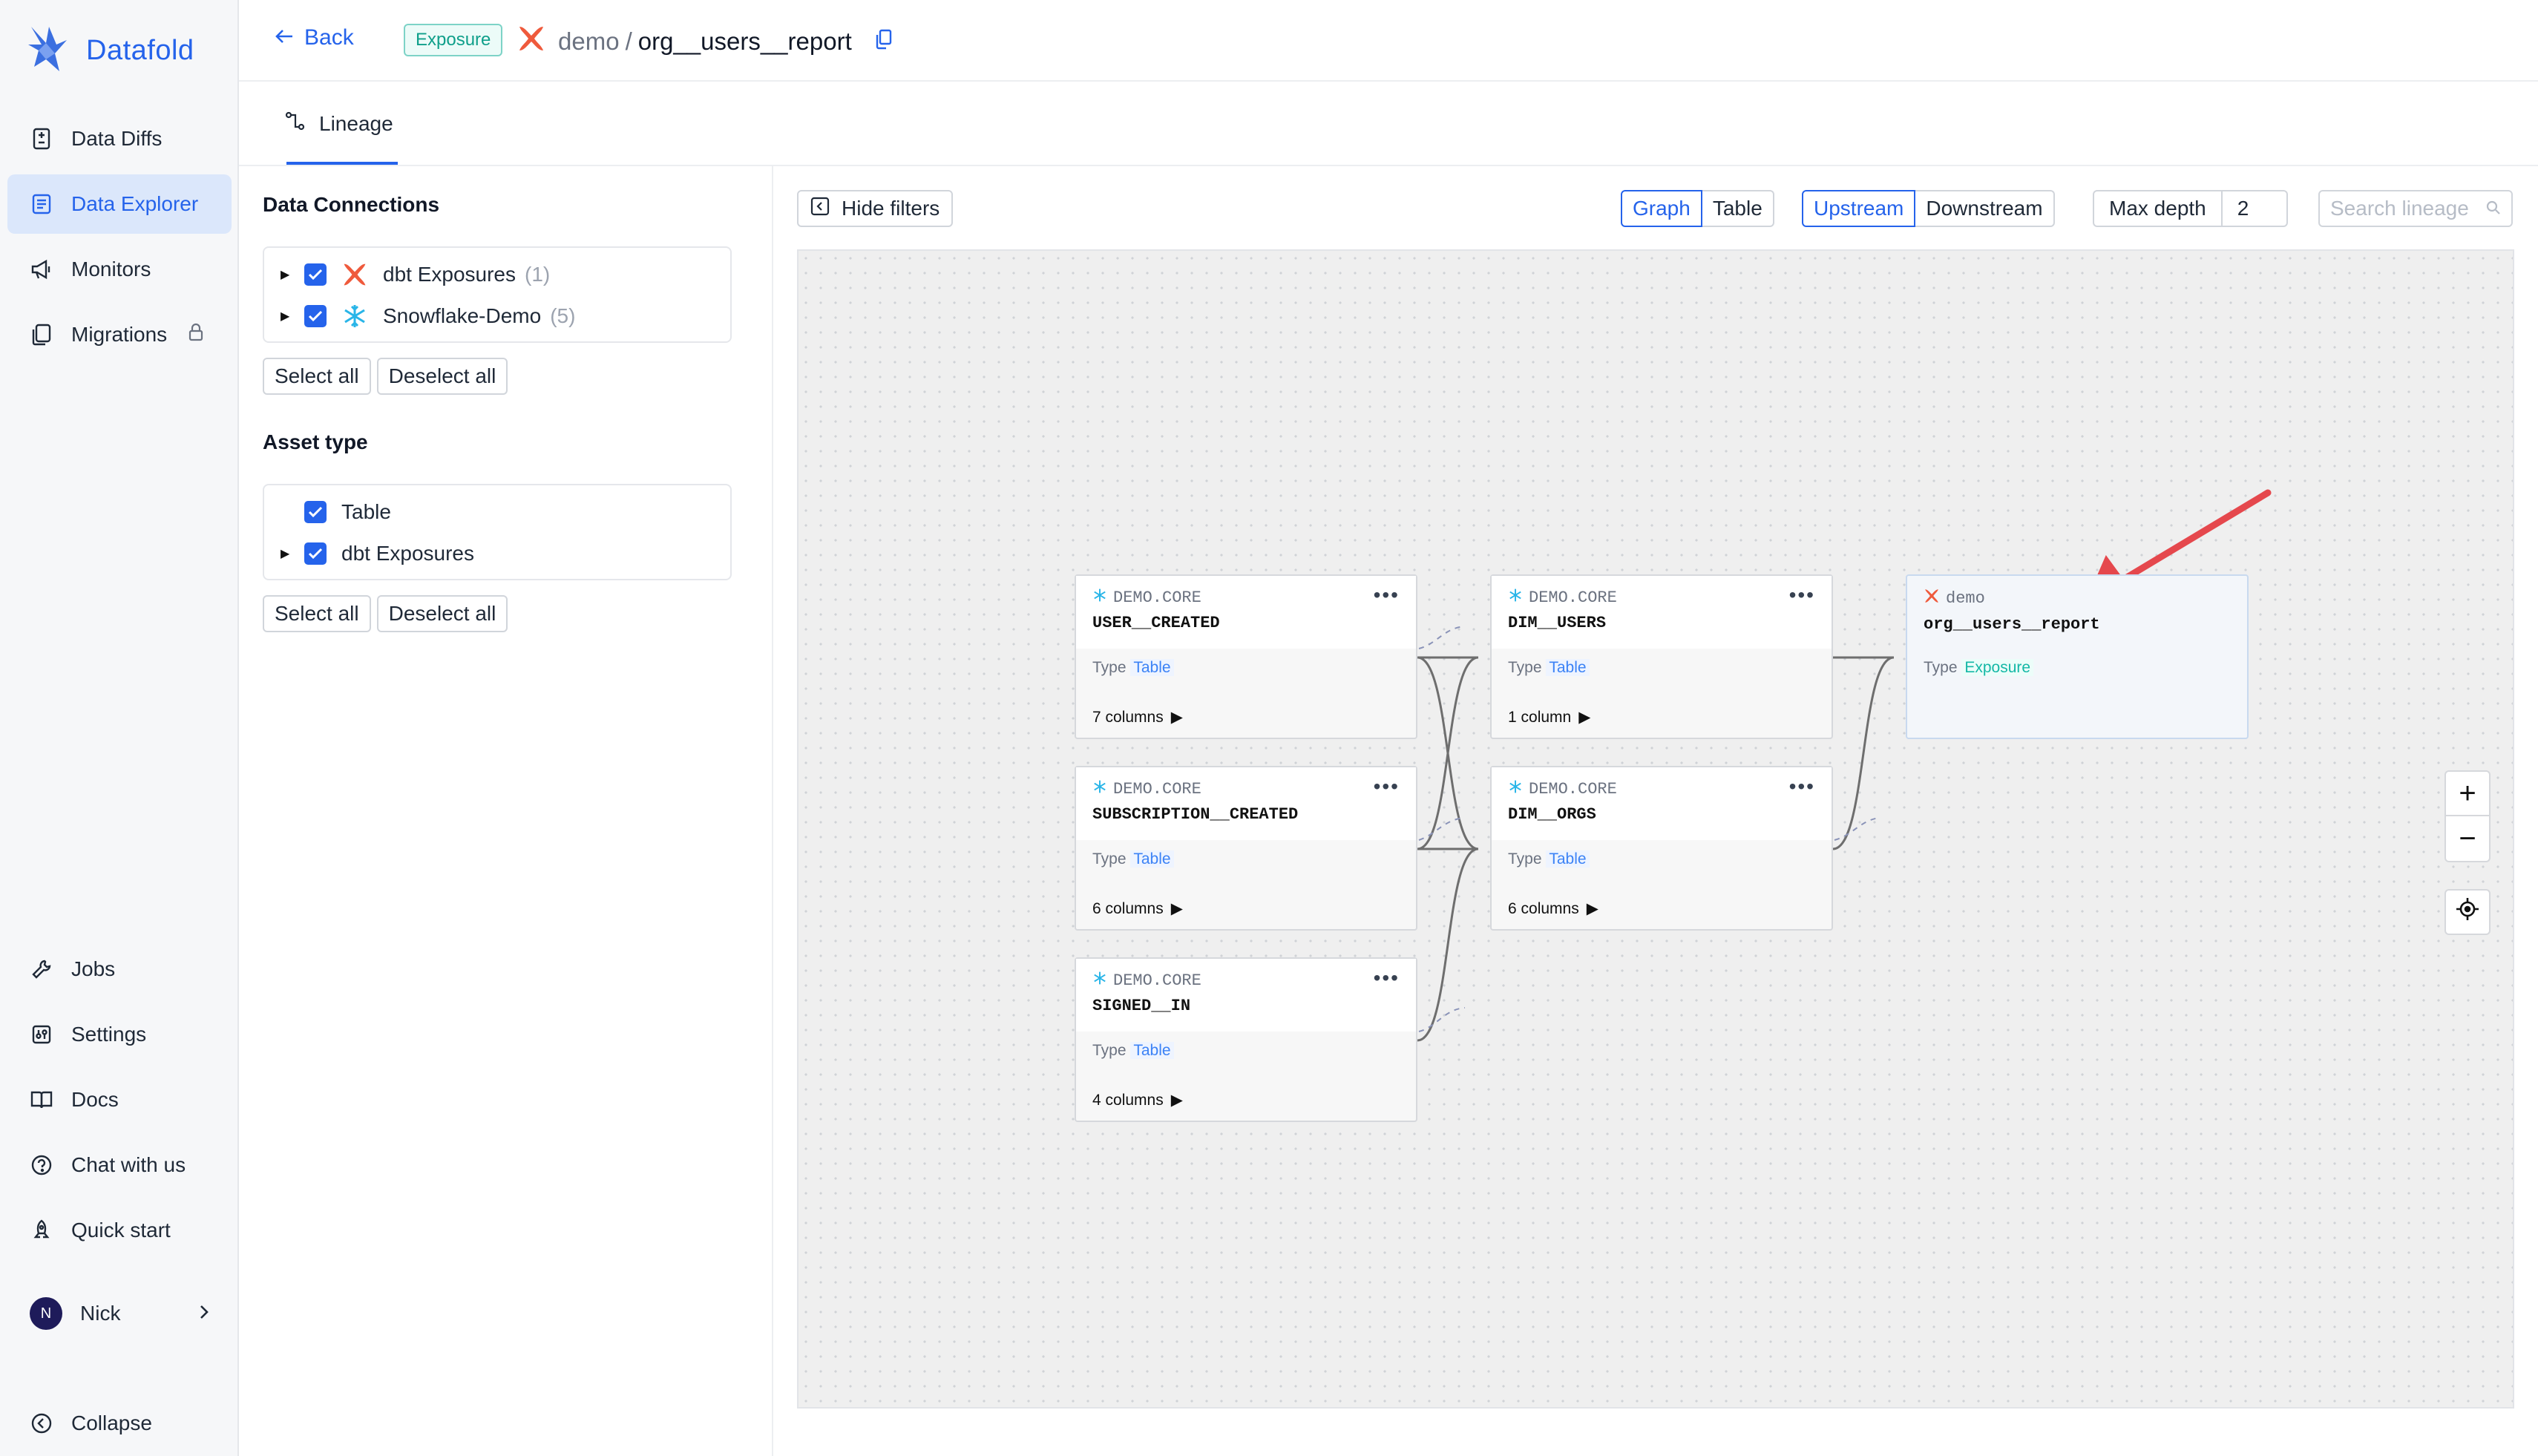 The image size is (2538, 1456). I want to click on connection-count: (5), so click(563, 316).